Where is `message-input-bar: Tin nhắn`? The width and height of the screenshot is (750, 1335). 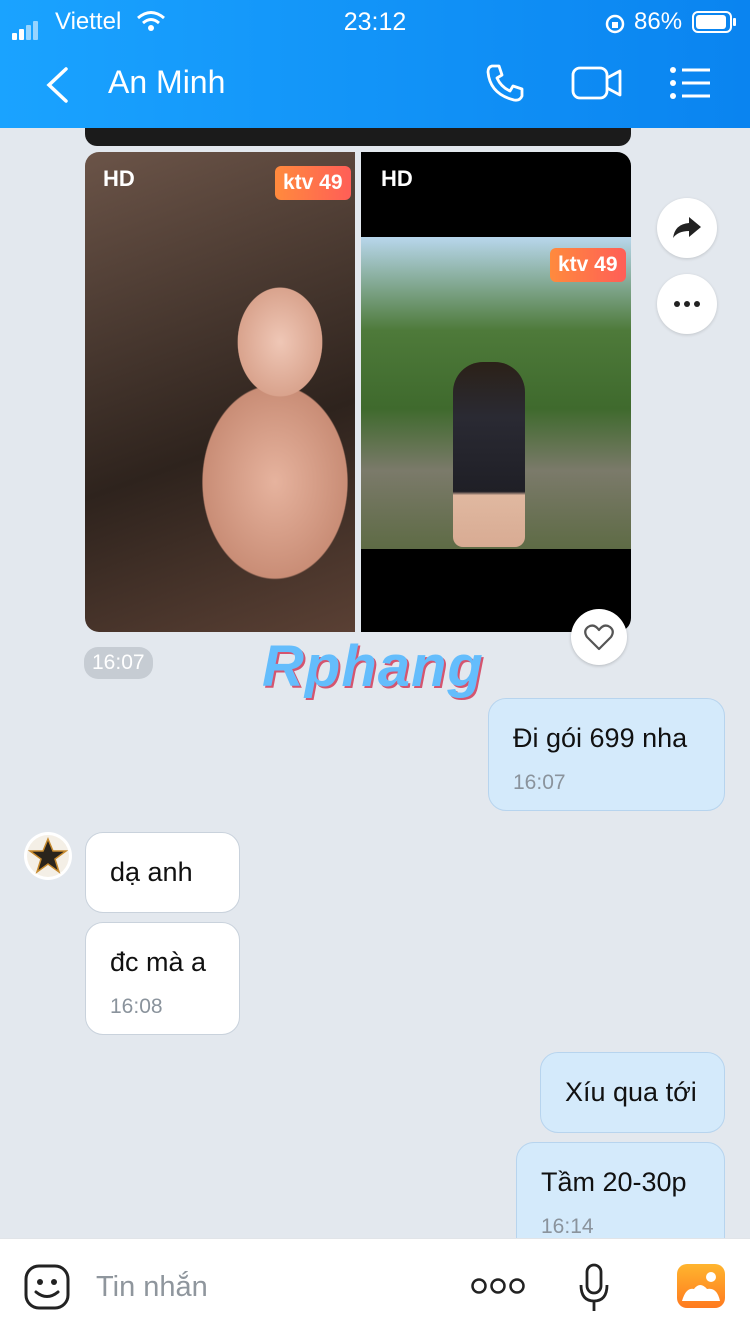 message-input-bar: Tin nhắn is located at coordinates (375, 1286).